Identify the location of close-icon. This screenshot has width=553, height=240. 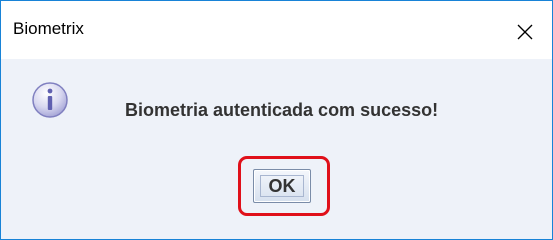
(525, 32).